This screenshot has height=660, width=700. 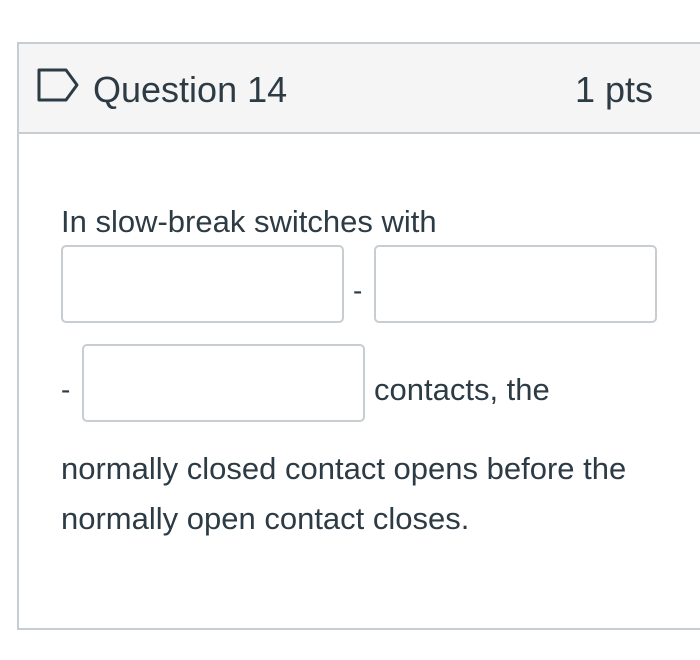 What do you see at coordinates (265, 518) in the screenshot?
I see `question-text-line-4: normally open contact closes.` at bounding box center [265, 518].